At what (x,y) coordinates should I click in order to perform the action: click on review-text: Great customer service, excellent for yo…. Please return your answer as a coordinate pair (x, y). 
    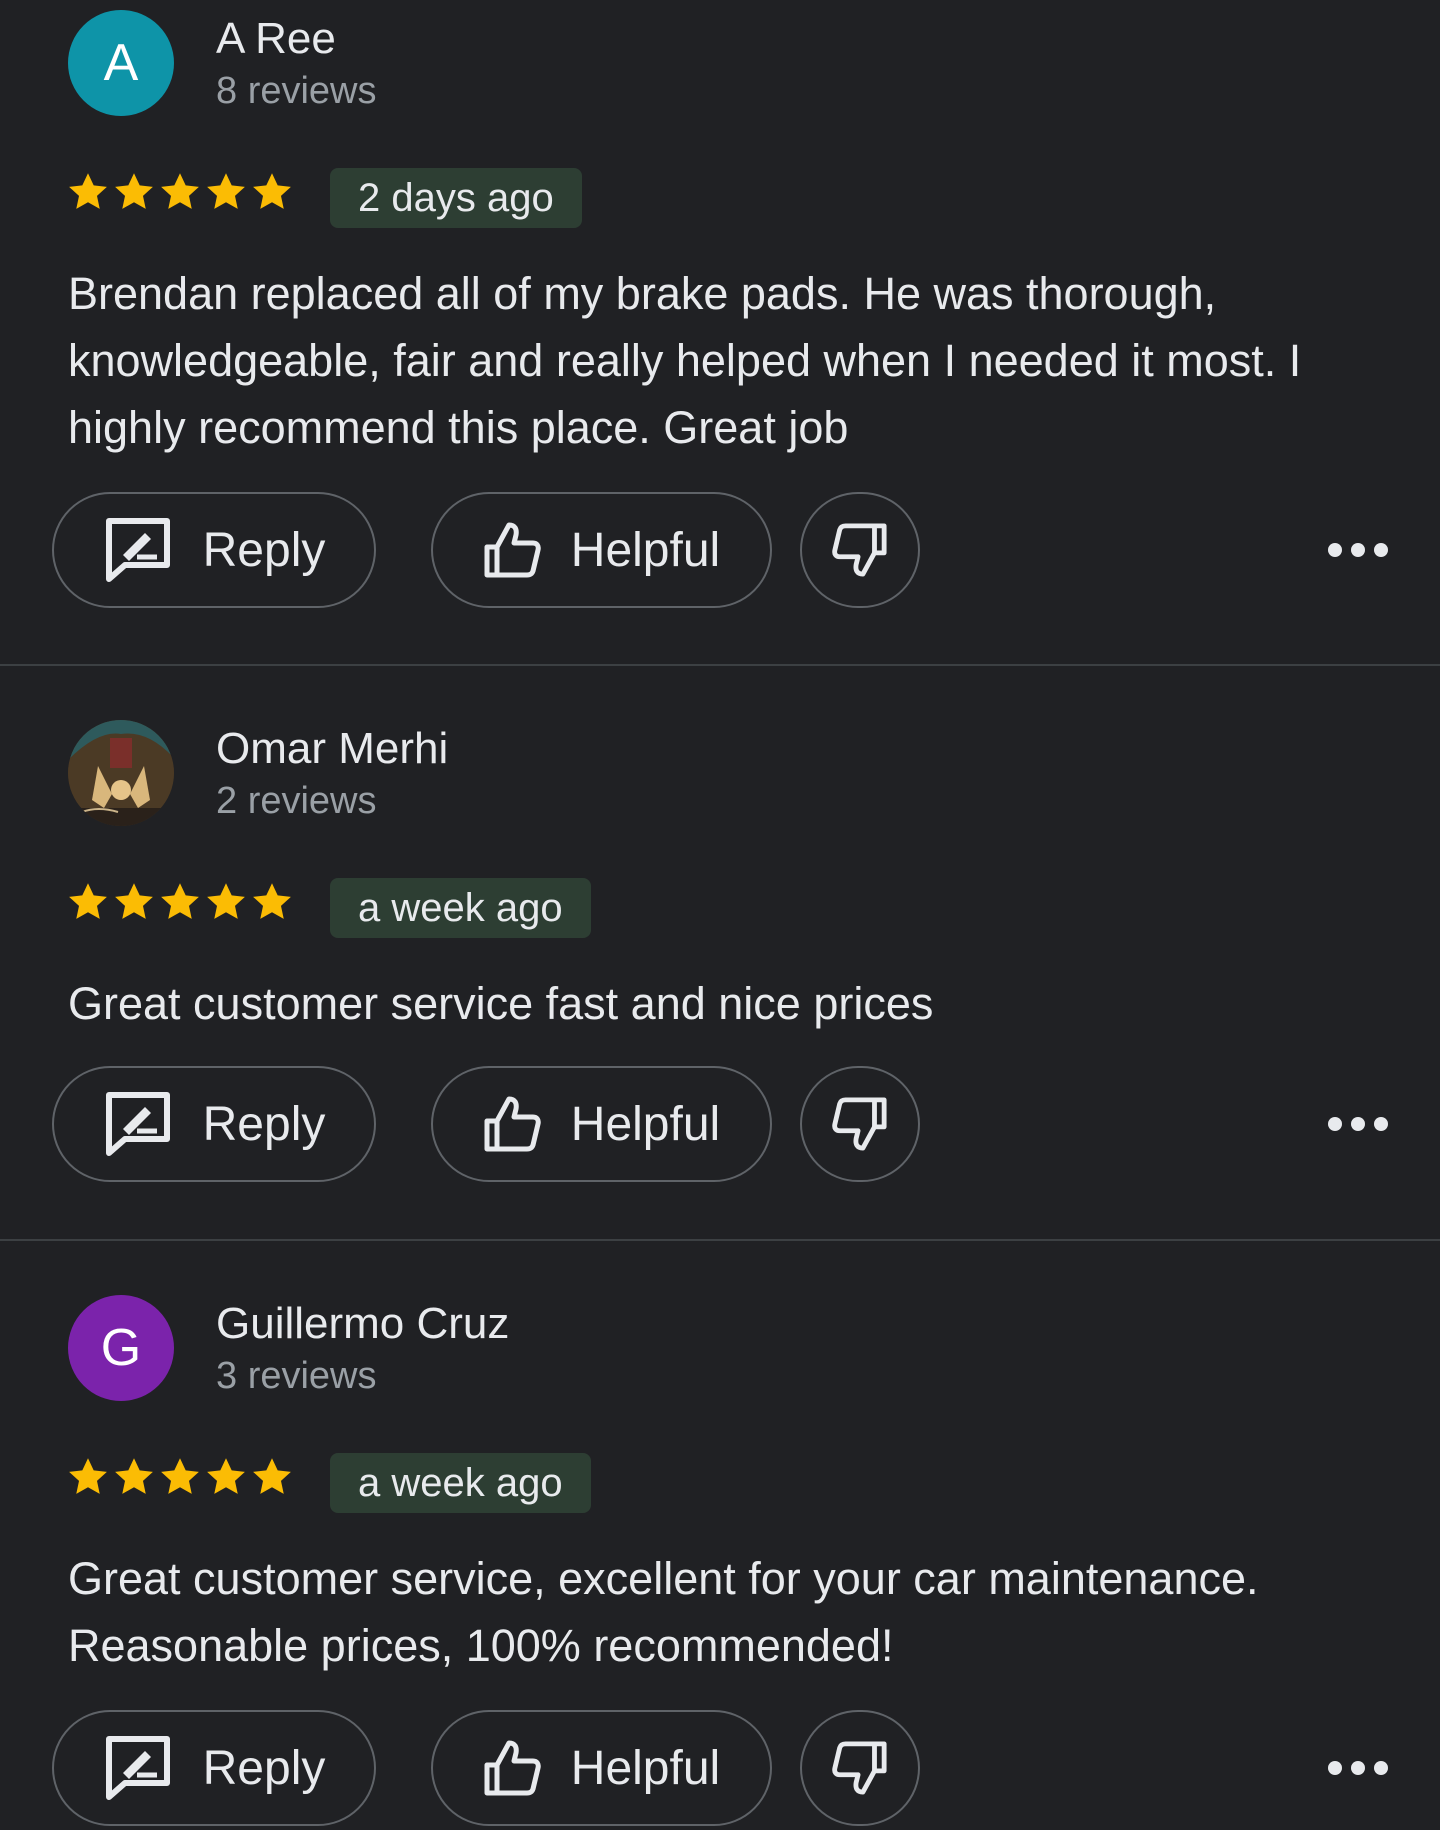
    Looking at the image, I should click on (663, 1612).